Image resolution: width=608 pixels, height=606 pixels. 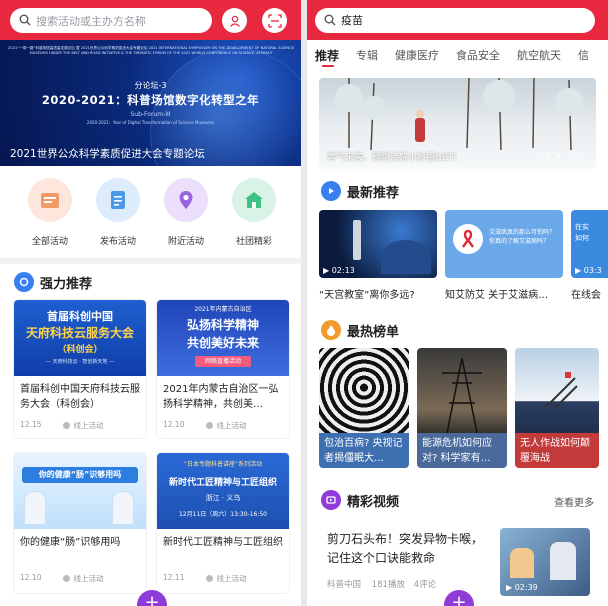 What do you see at coordinates (574, 501) in the screenshot?
I see `see-more-link: 查看更多` at bounding box center [574, 501].